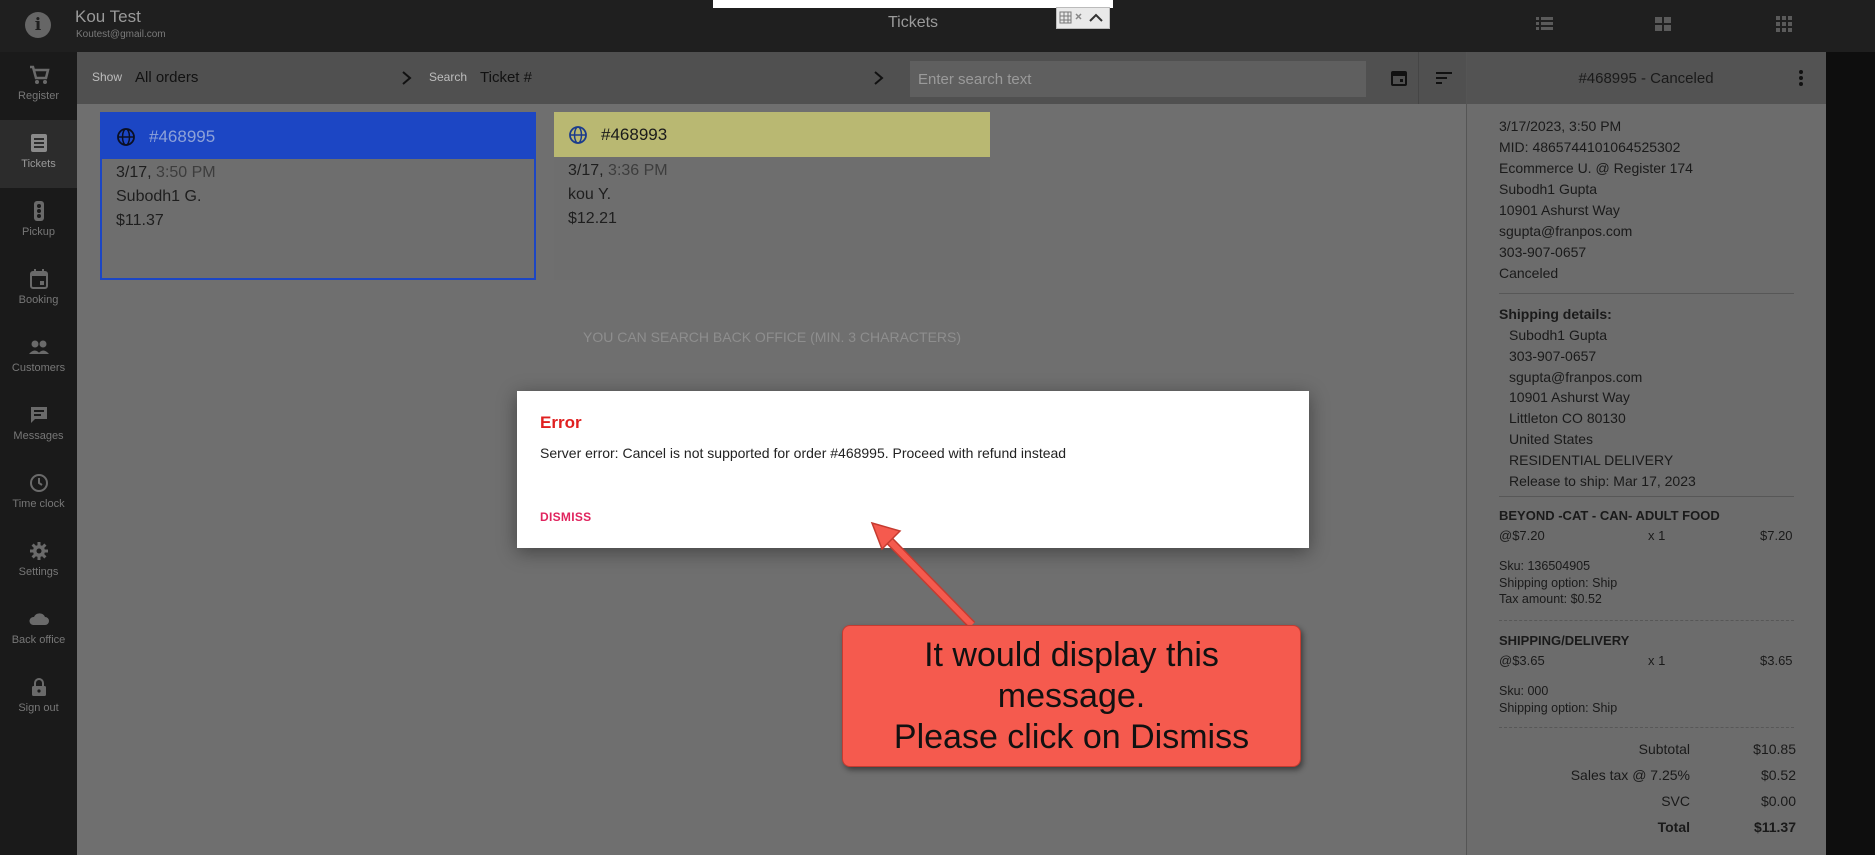  I want to click on ticket-customer: Subodh1 G., so click(159, 196).